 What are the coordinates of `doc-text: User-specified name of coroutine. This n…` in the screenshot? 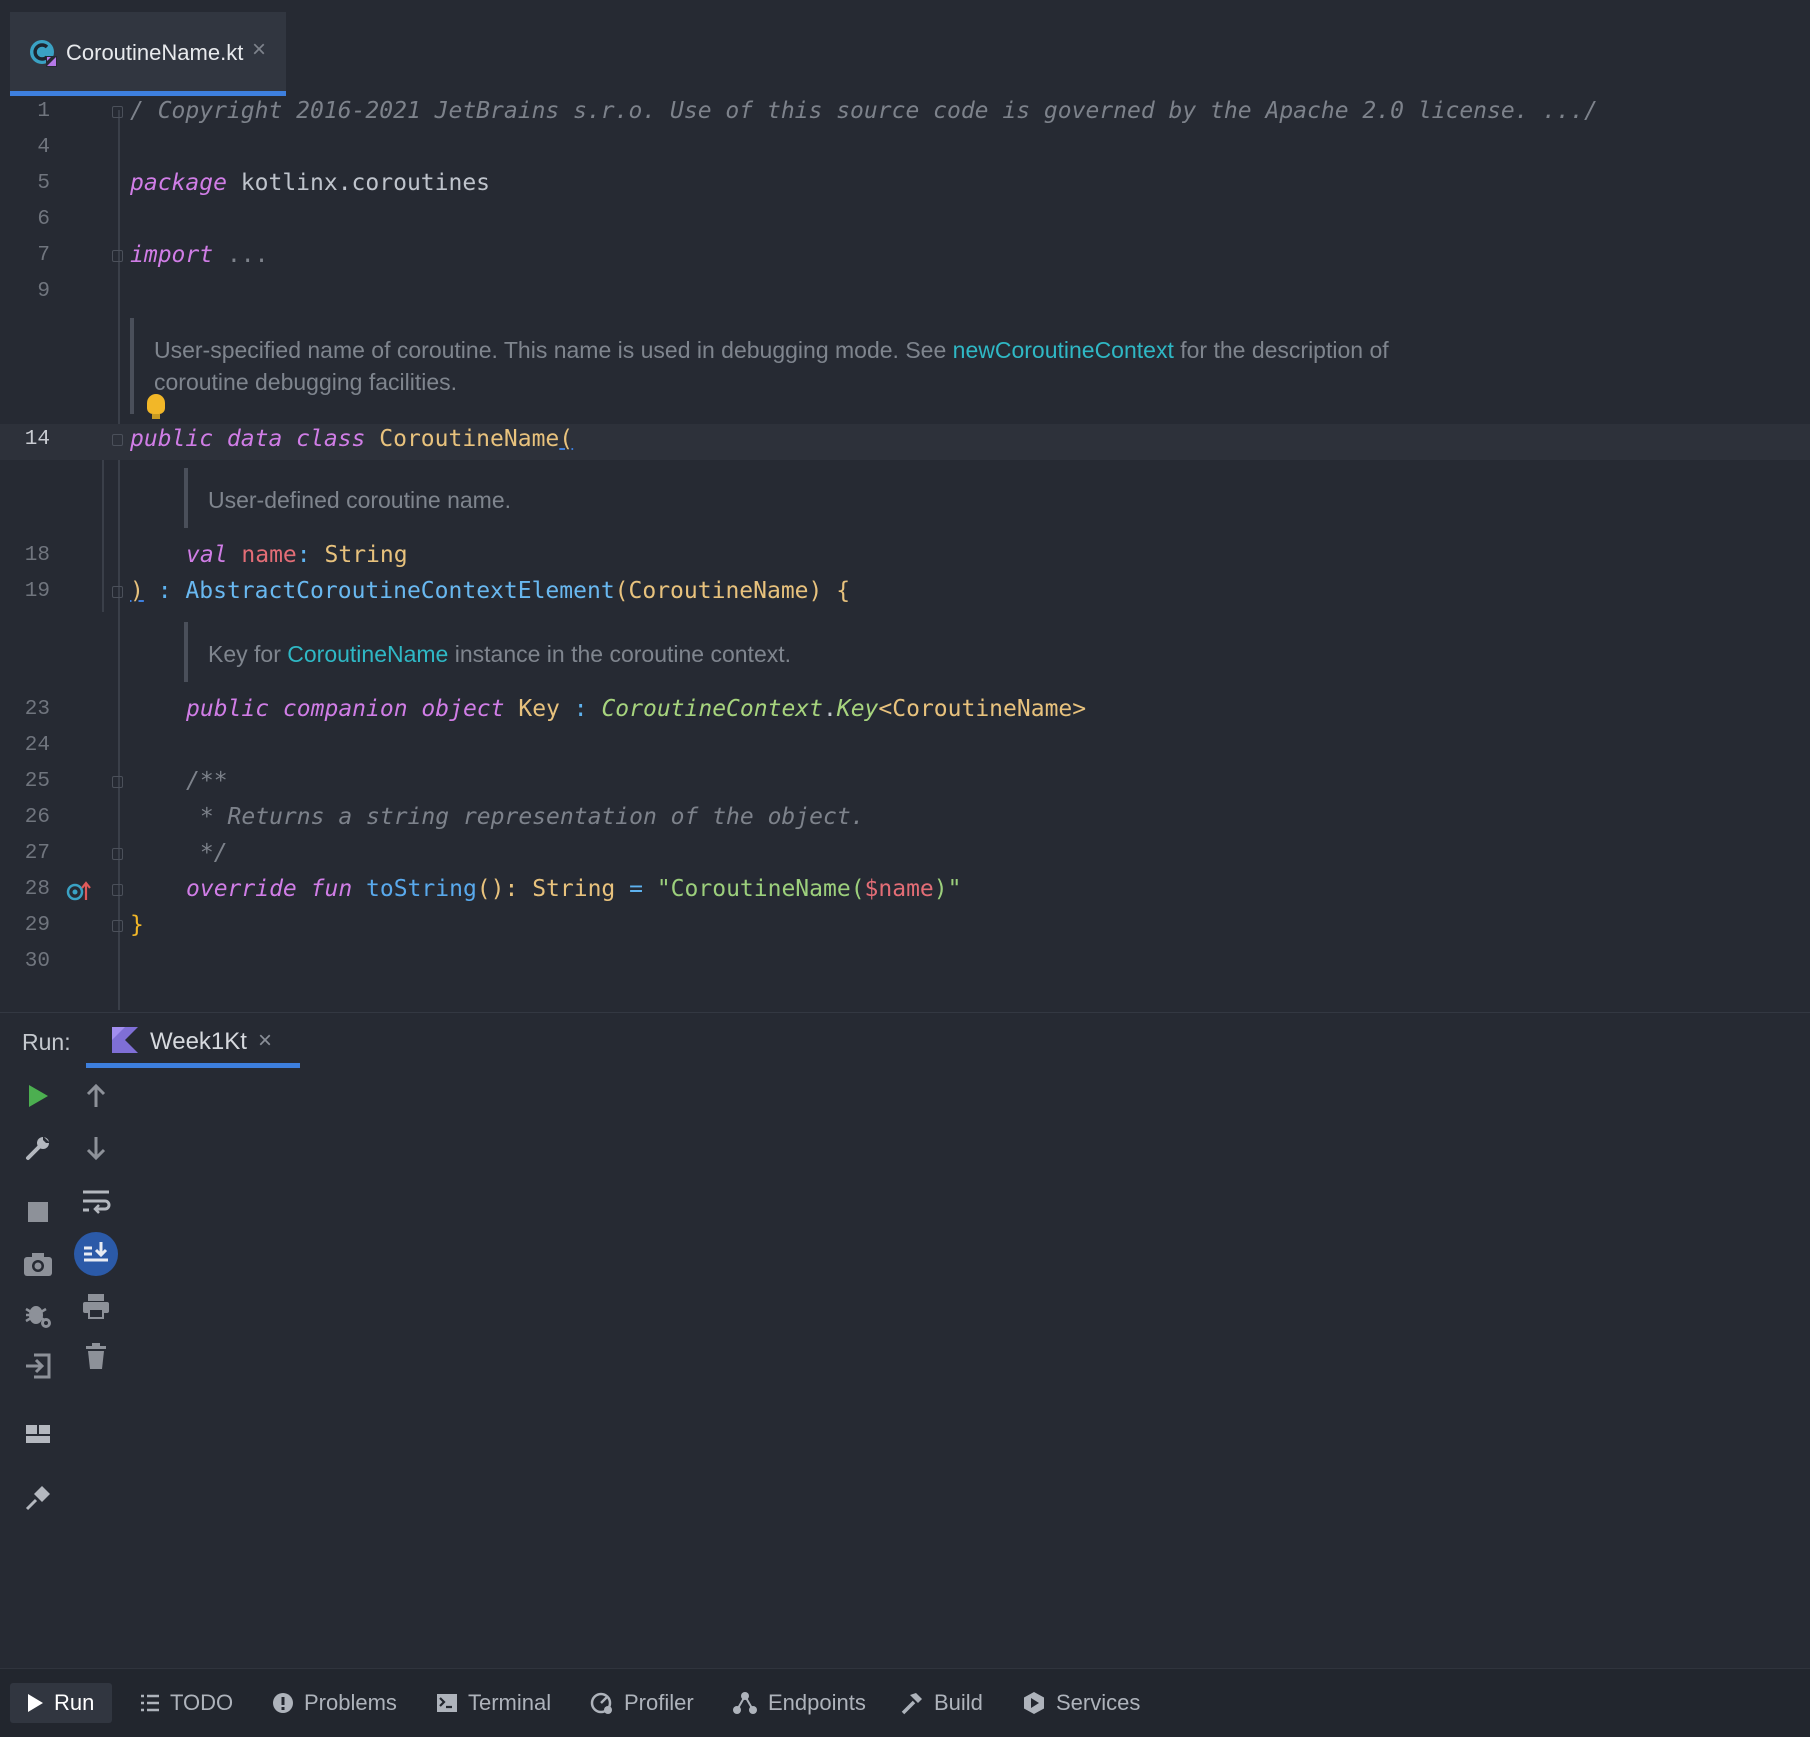 It's located at (553, 350).